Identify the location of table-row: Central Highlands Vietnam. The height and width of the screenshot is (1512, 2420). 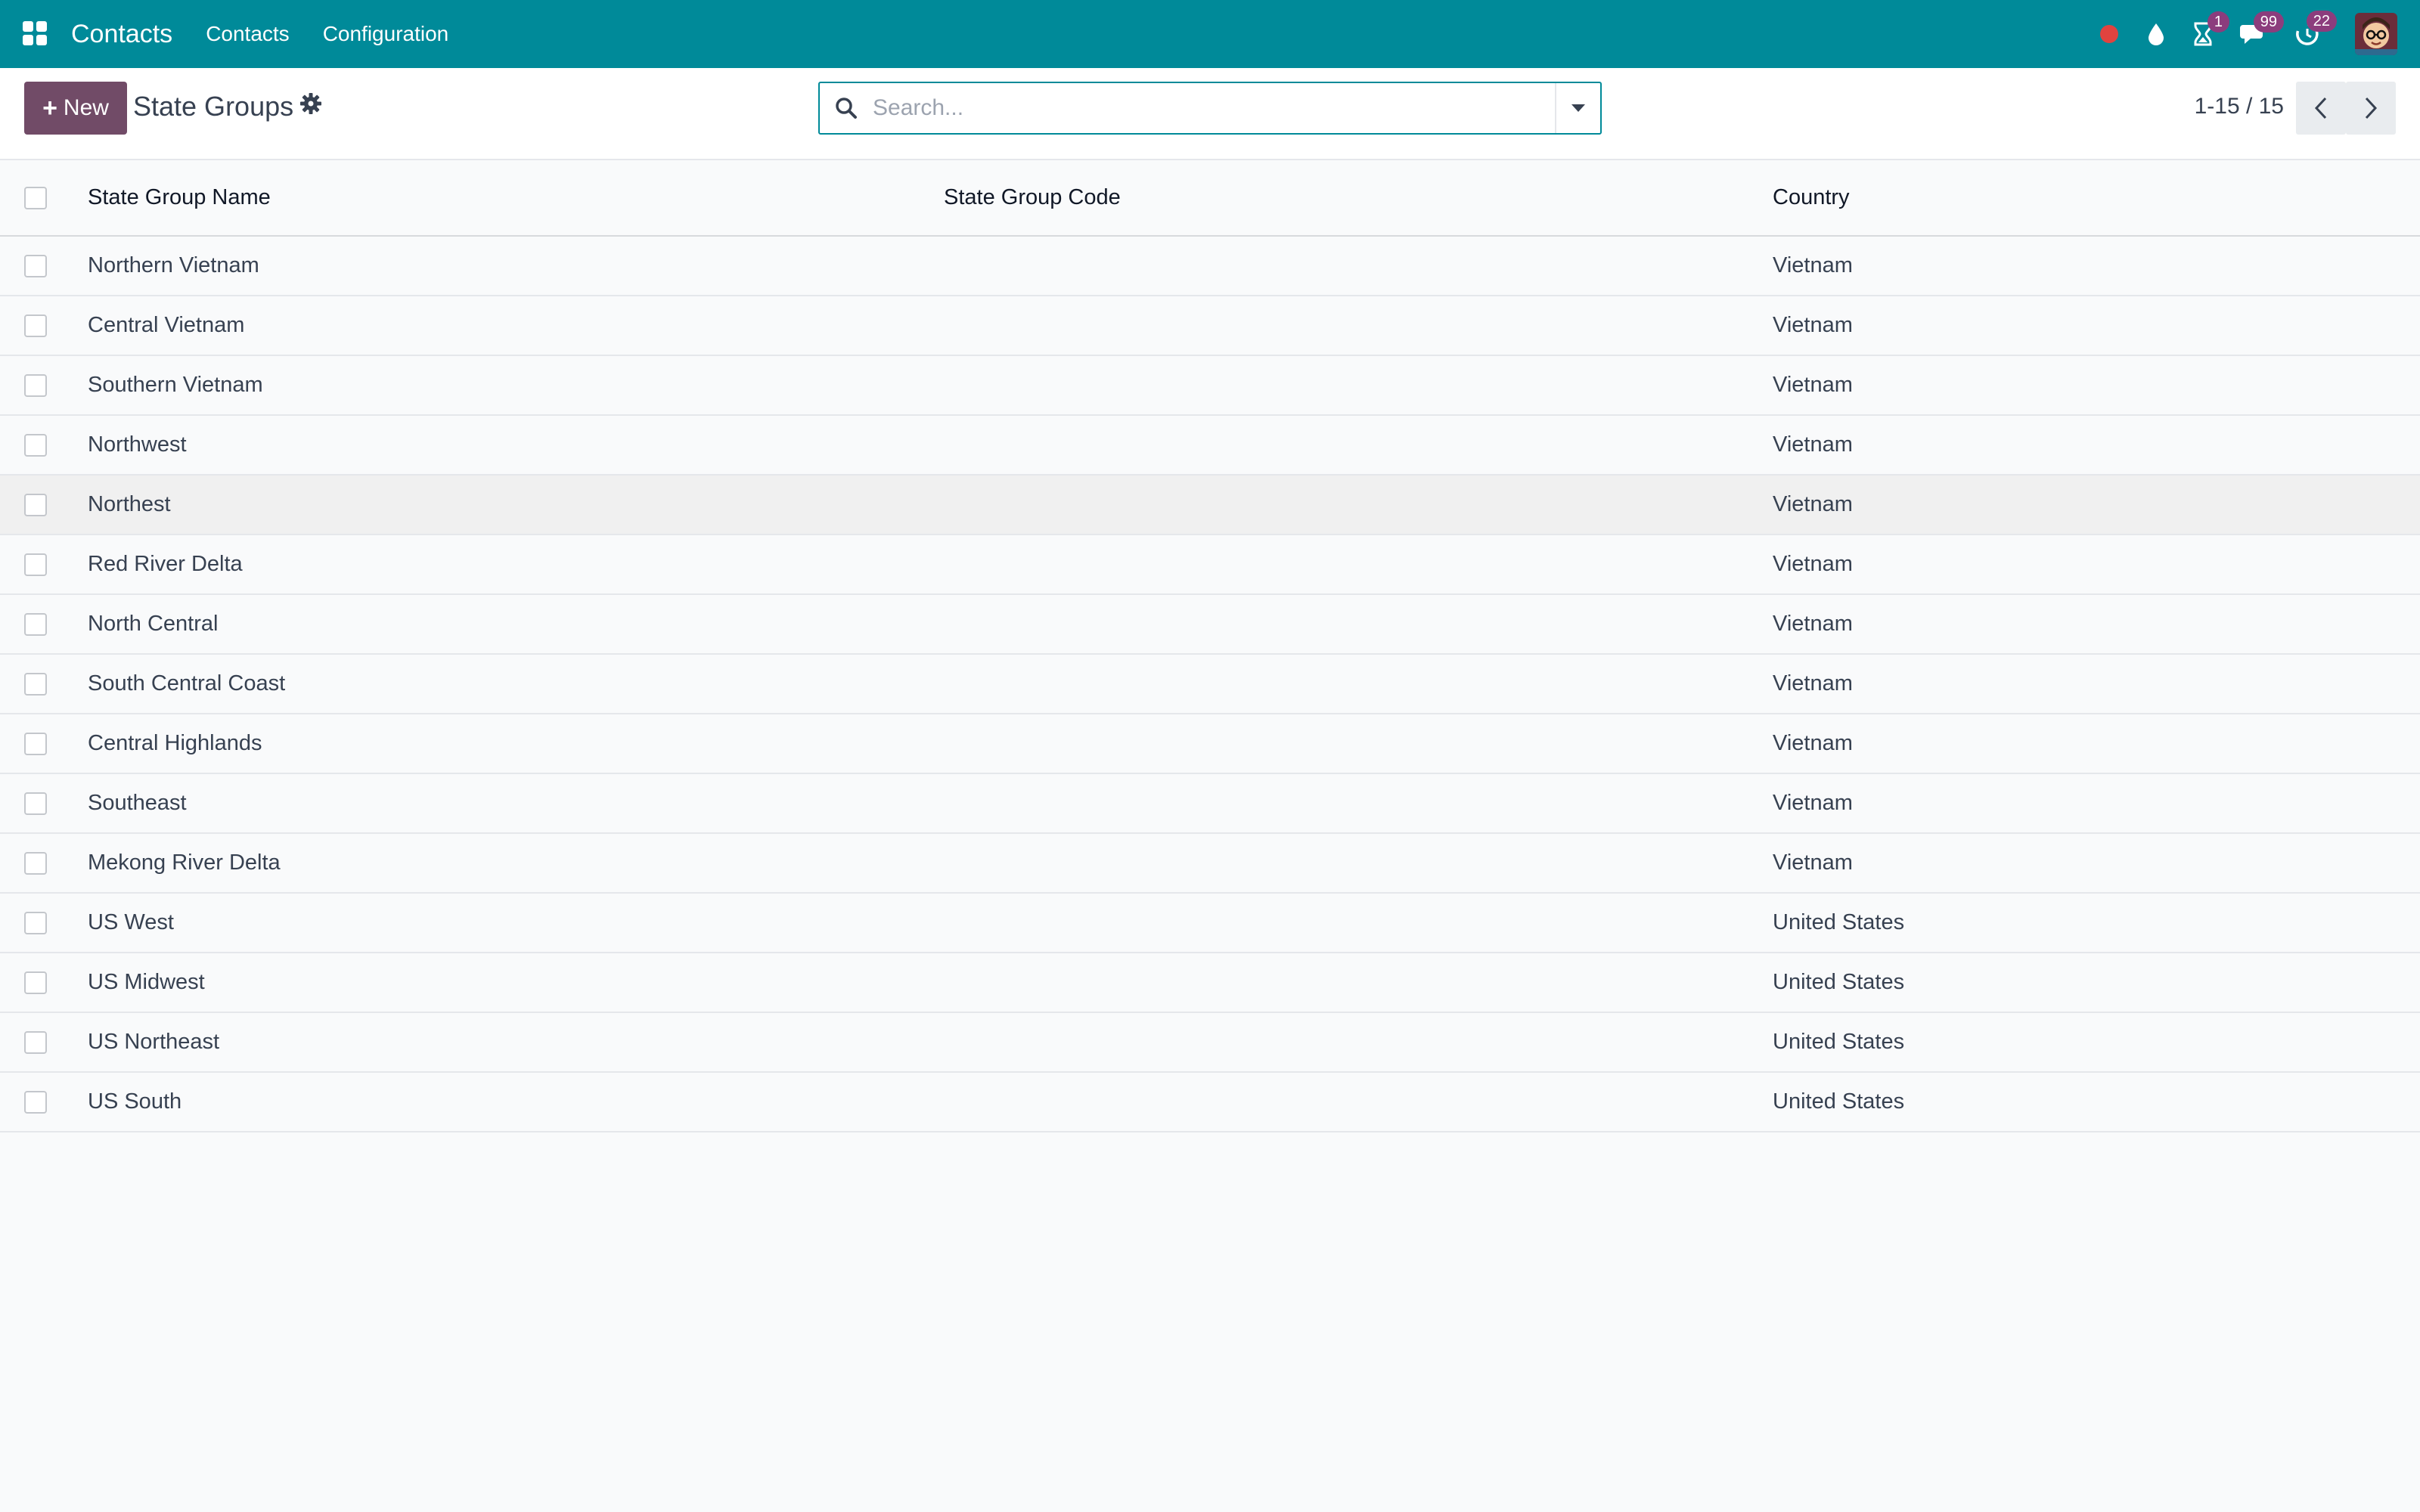
(1210, 744).